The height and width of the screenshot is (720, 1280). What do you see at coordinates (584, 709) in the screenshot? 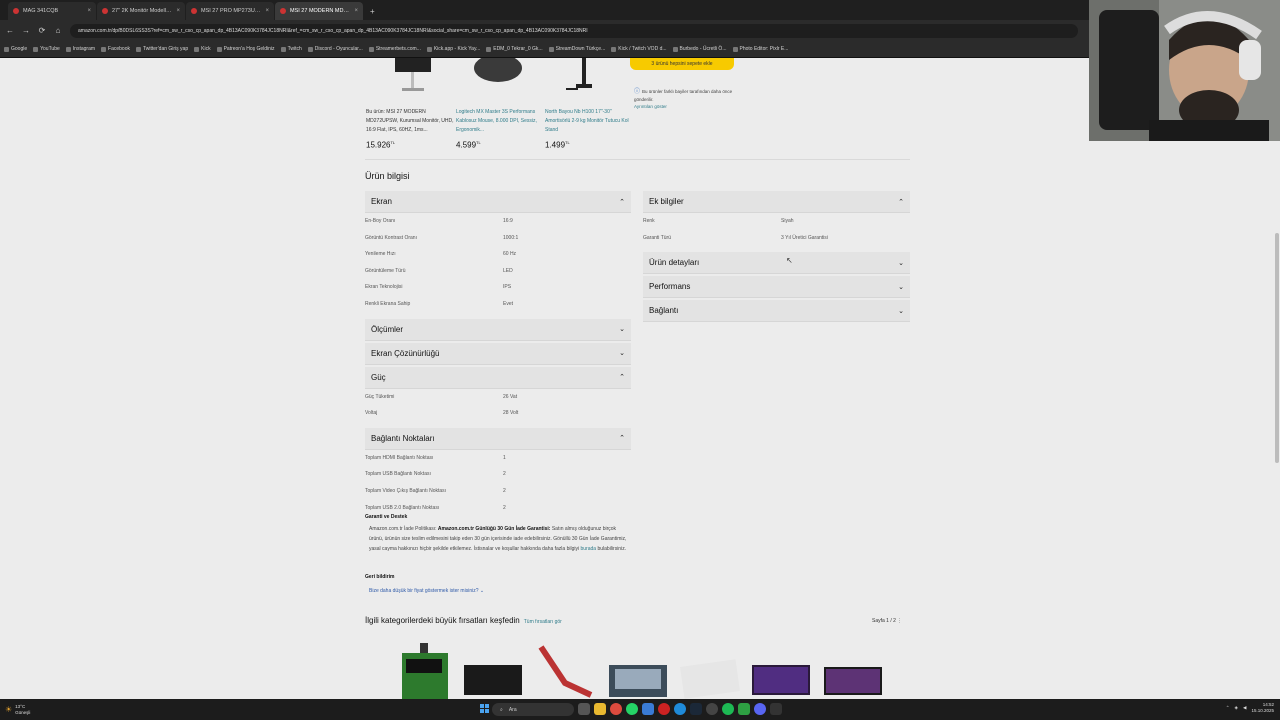
I see `task-view-icon` at bounding box center [584, 709].